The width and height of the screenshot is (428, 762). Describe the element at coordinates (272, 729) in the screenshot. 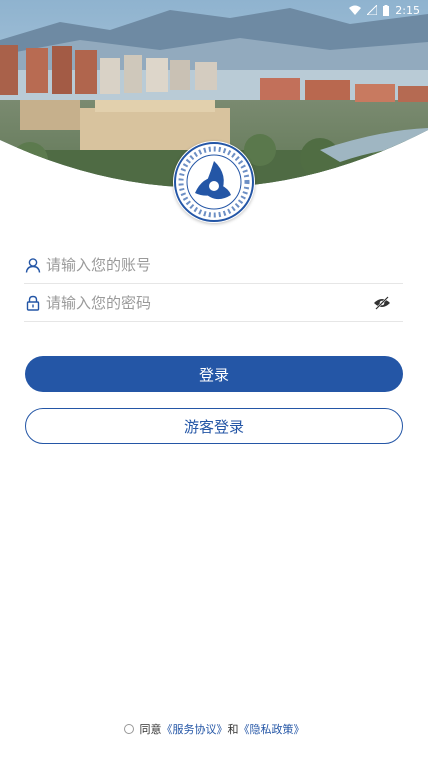

I see `privacy-policy-link: 《隐私政策》` at that location.